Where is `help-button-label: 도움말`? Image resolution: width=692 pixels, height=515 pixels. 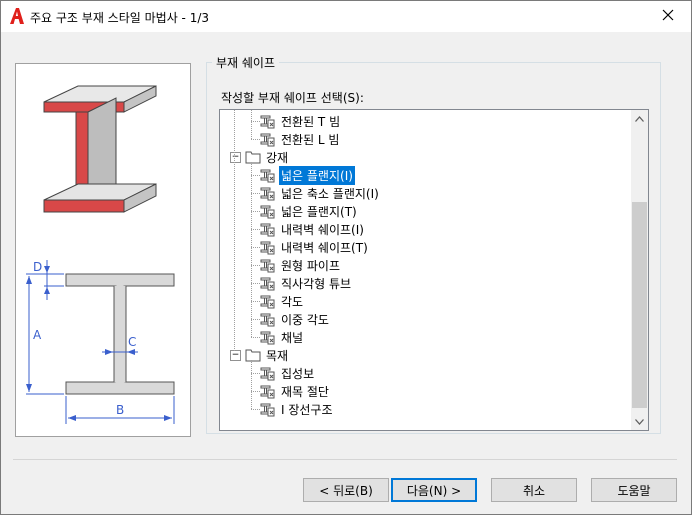 help-button-label: 도움말 is located at coordinates (634, 490).